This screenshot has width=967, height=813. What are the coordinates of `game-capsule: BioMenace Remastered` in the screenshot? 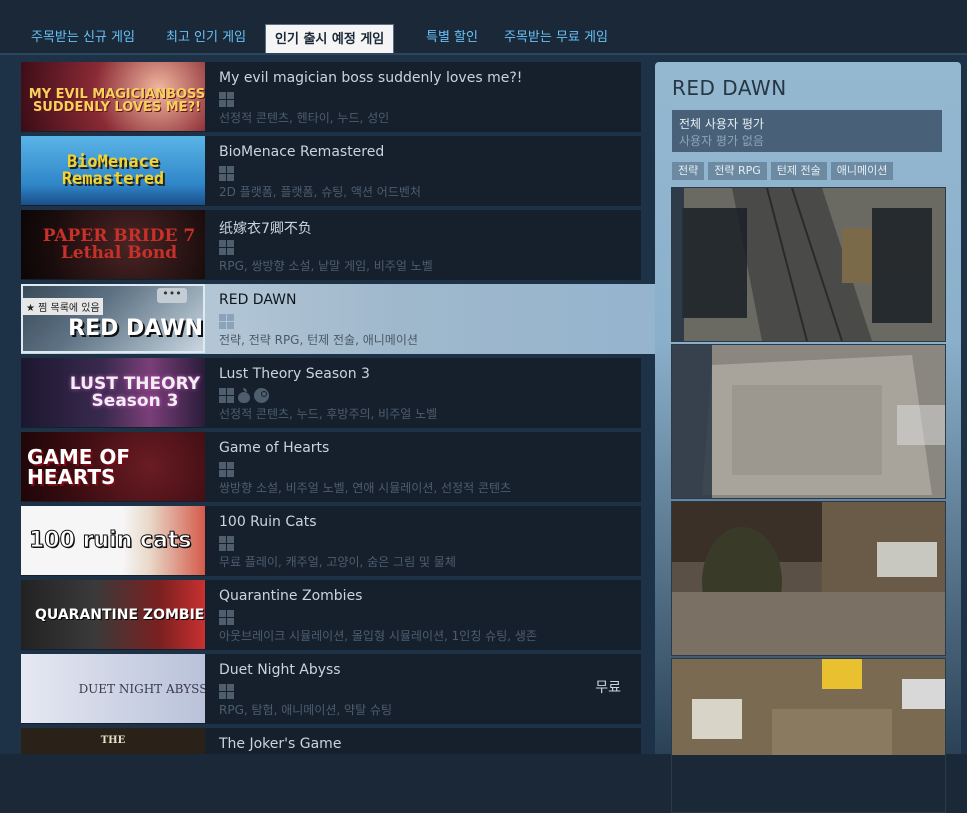 It's located at (113, 170).